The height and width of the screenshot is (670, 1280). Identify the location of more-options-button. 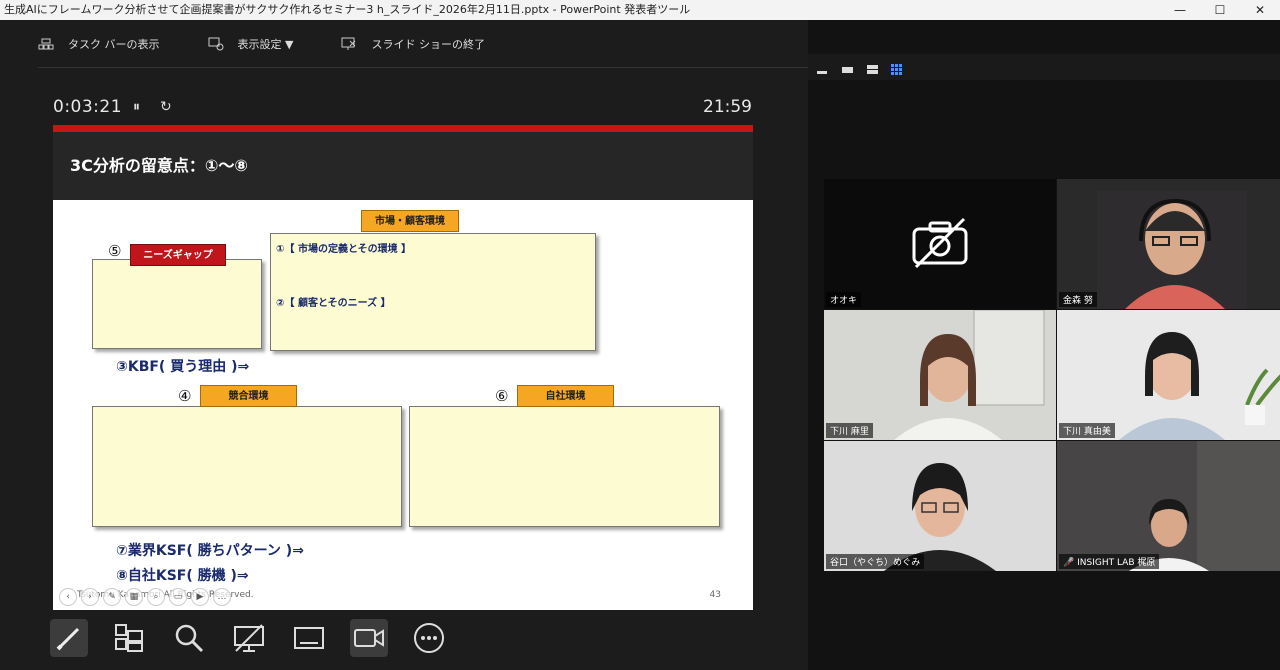
(429, 638).